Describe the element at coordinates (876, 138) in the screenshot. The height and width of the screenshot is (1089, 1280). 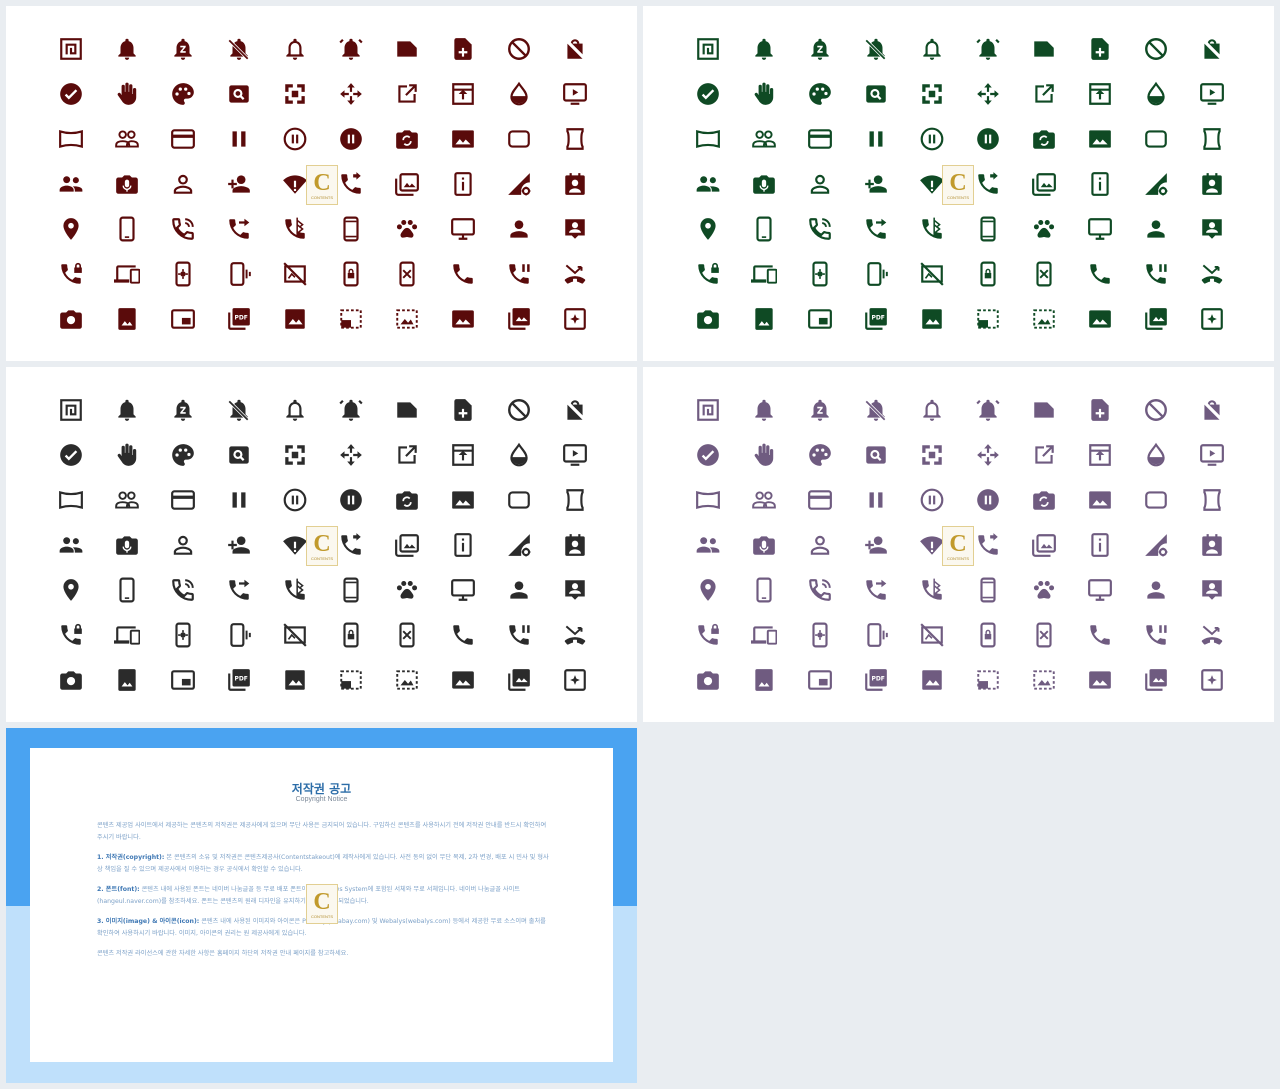
I see `pause-icon` at that location.